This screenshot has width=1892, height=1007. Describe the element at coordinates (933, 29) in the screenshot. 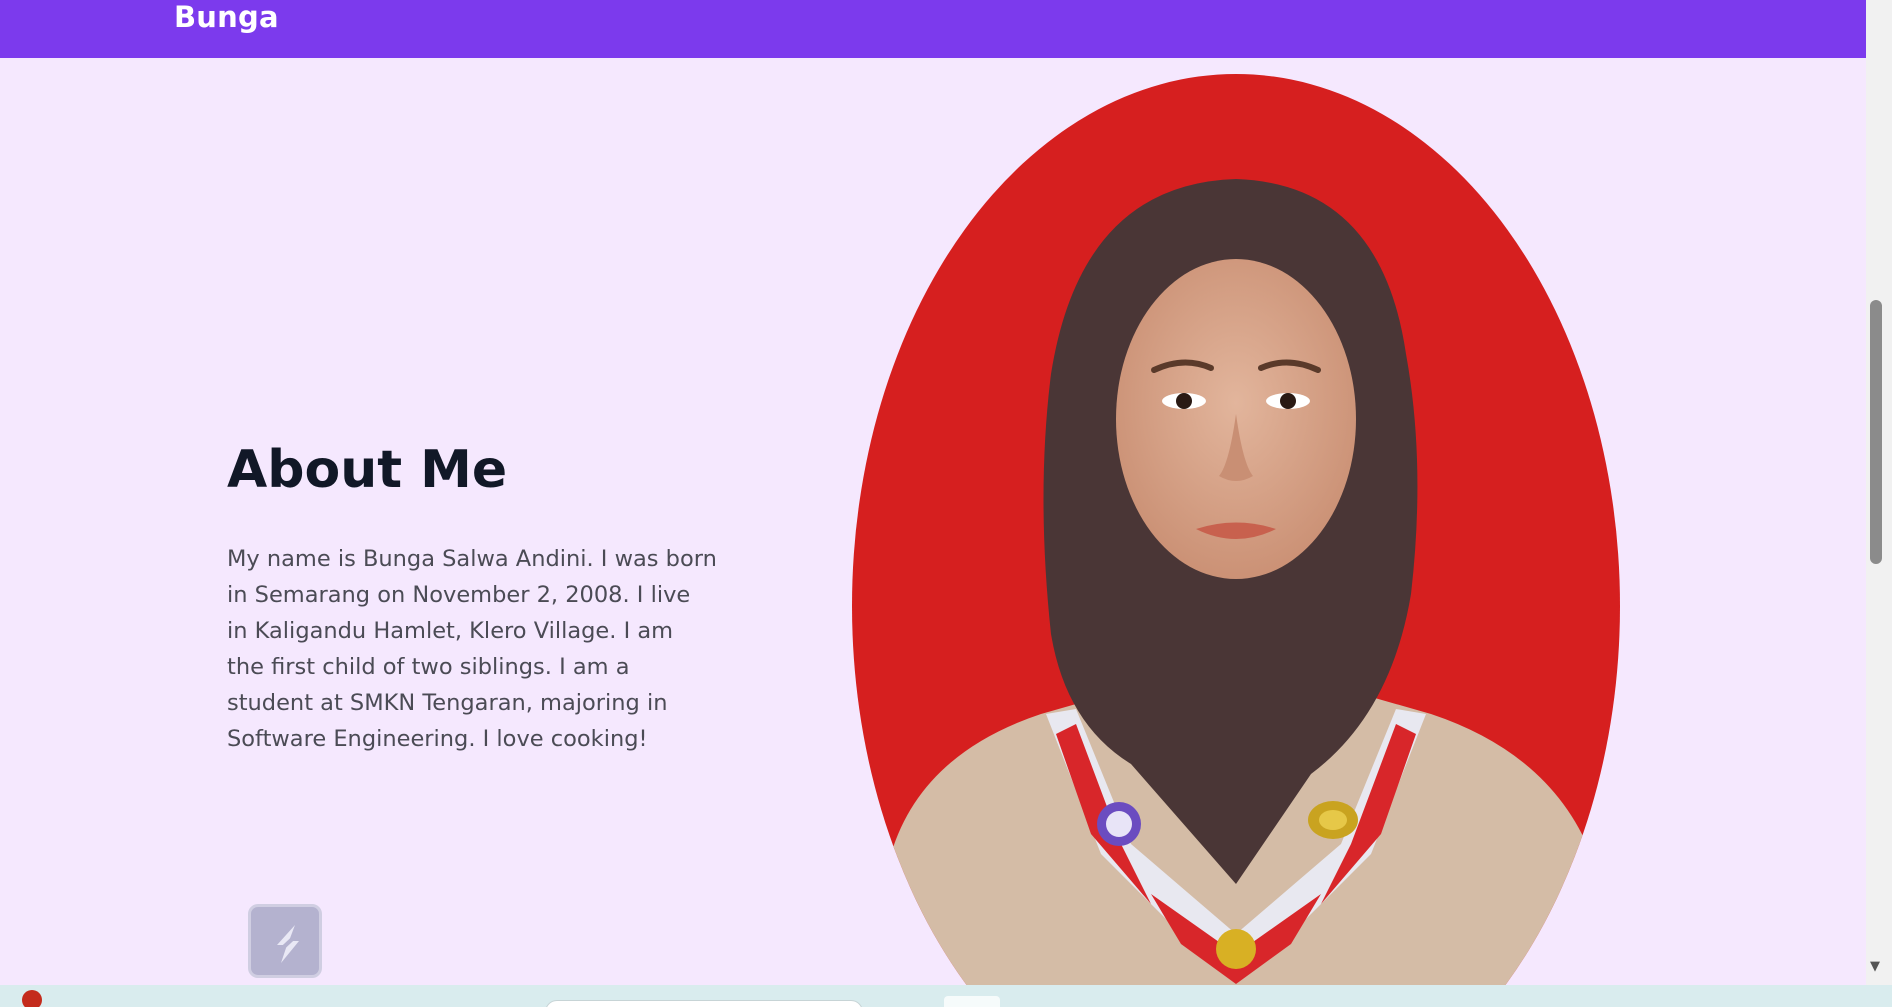

I see `top-navbar: Bunga` at that location.